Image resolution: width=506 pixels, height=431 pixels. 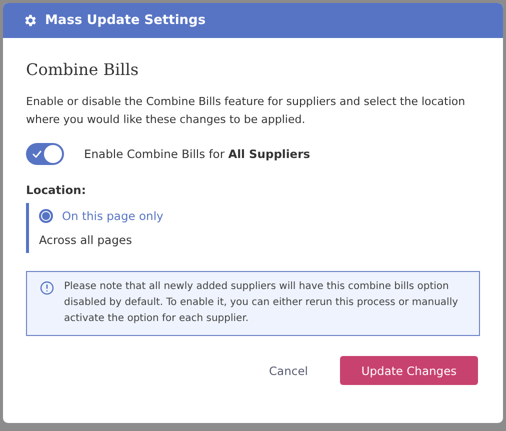 What do you see at coordinates (288, 371) in the screenshot?
I see `cancel-button: Cancel` at bounding box center [288, 371].